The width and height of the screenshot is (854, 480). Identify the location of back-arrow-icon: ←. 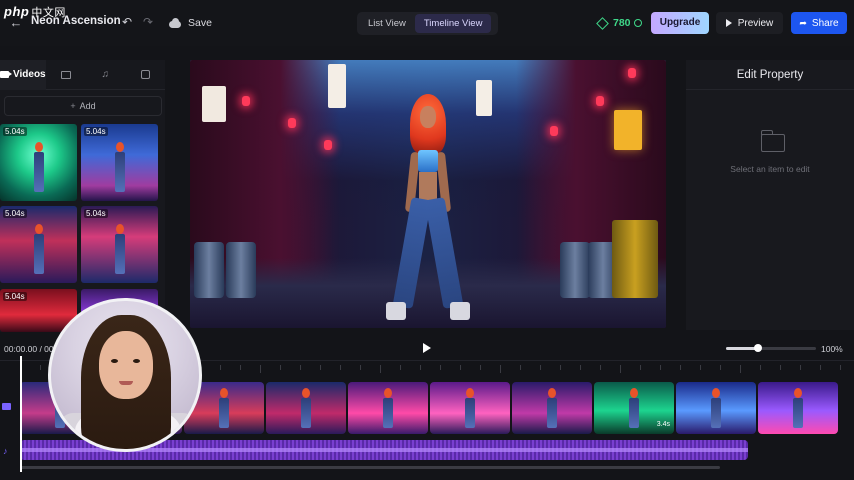
(16, 23).